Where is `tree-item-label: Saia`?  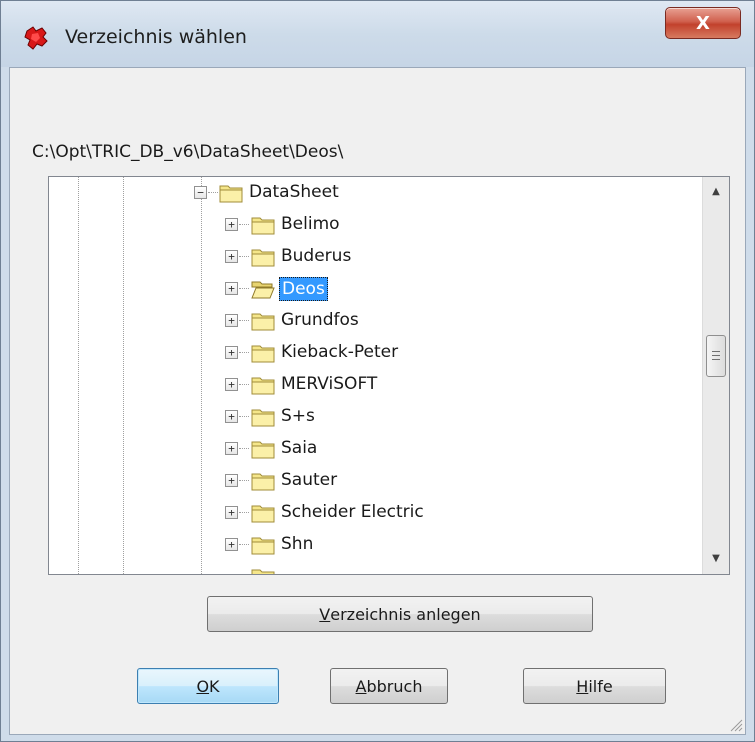 tree-item-label: Saia is located at coordinates (299, 448).